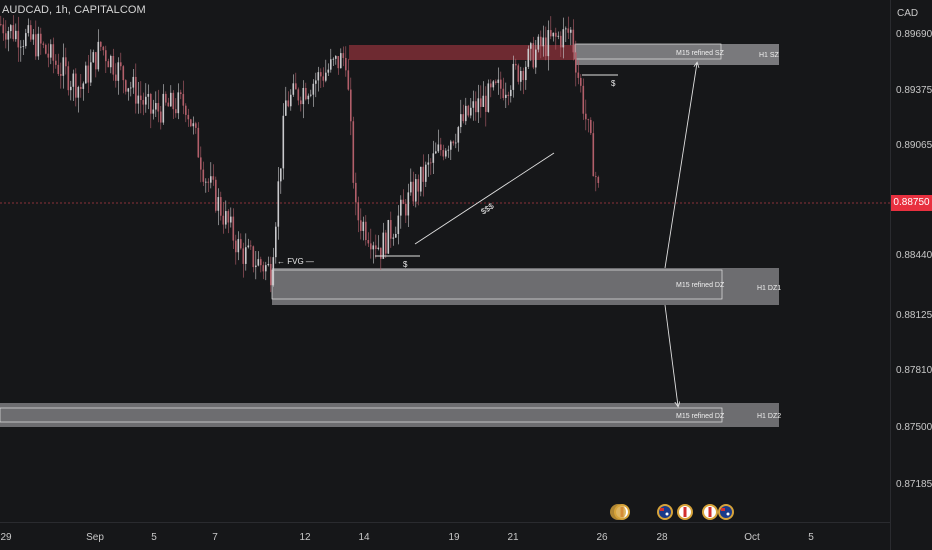 This screenshot has height=550, width=932. What do you see at coordinates (890, 275) in the screenshot?
I see `price-axis-separator` at bounding box center [890, 275].